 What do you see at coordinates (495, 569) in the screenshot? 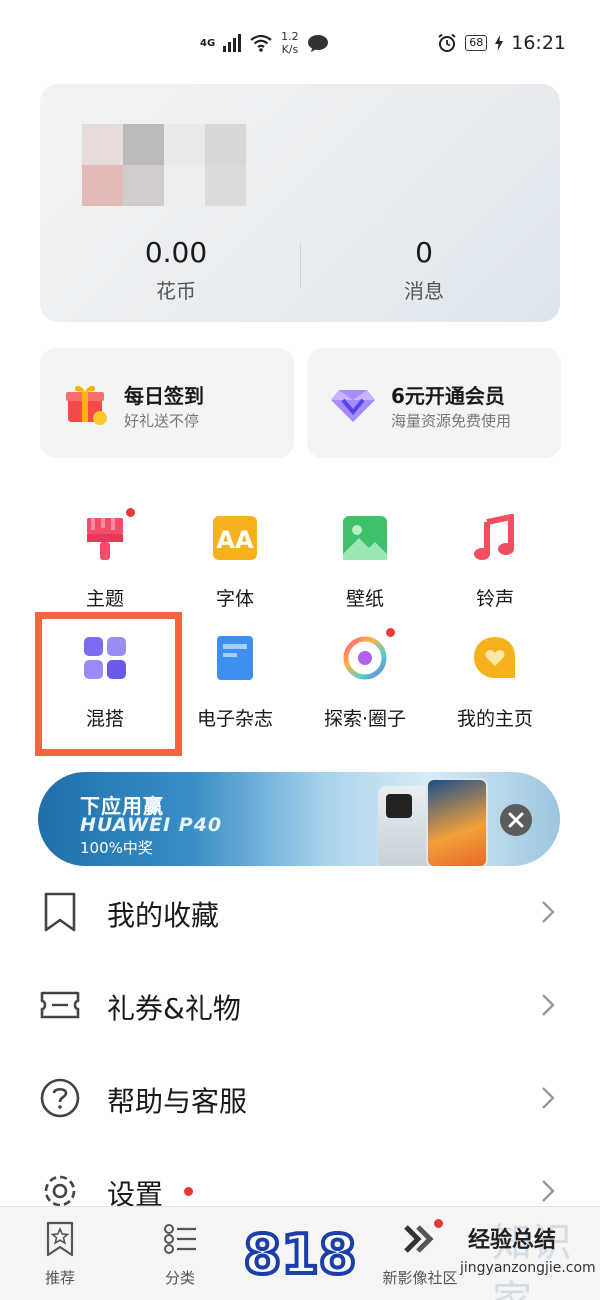
I see `grid-item-ringtone: 铃声` at bounding box center [495, 569].